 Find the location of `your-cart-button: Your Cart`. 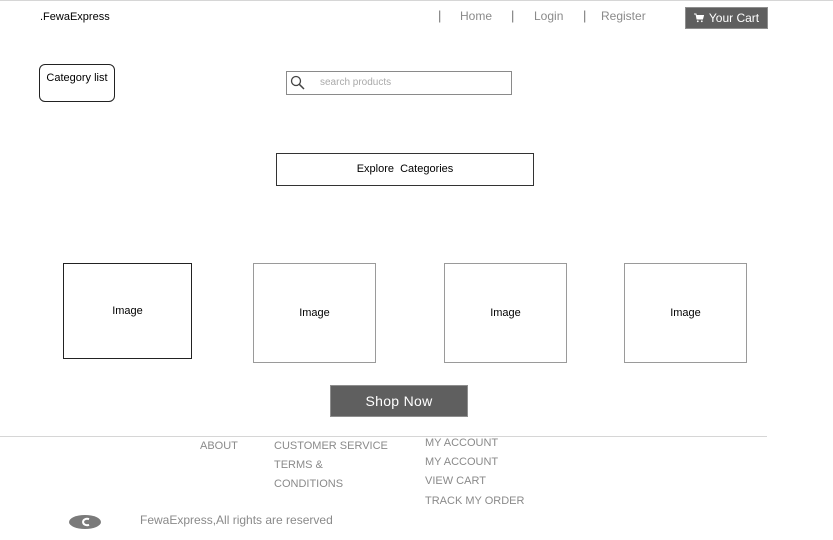

your-cart-button: Your Cart is located at coordinates (726, 18).